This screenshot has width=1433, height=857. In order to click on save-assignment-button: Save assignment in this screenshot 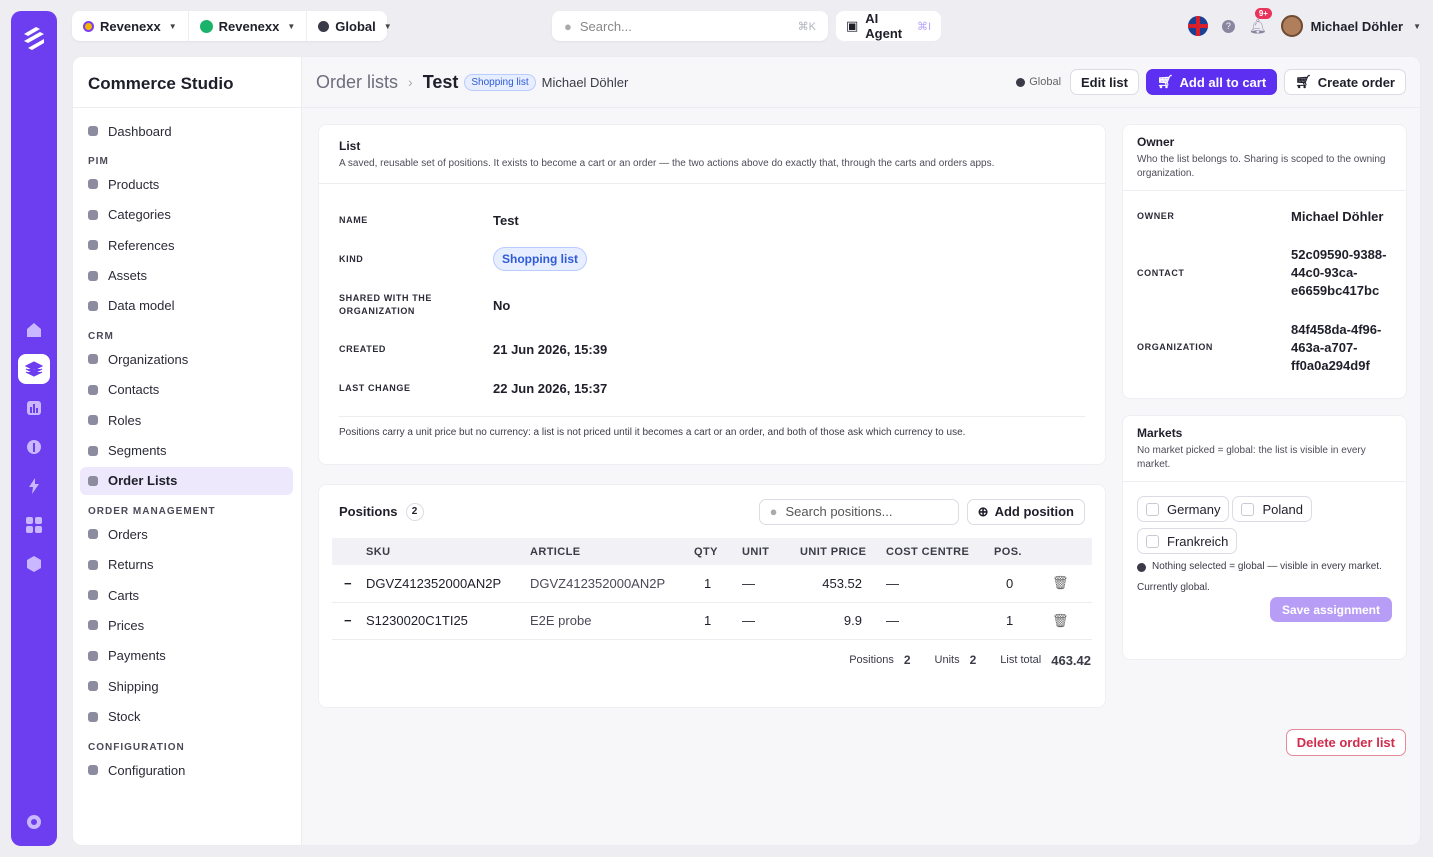, I will do `click(1330, 609)`.